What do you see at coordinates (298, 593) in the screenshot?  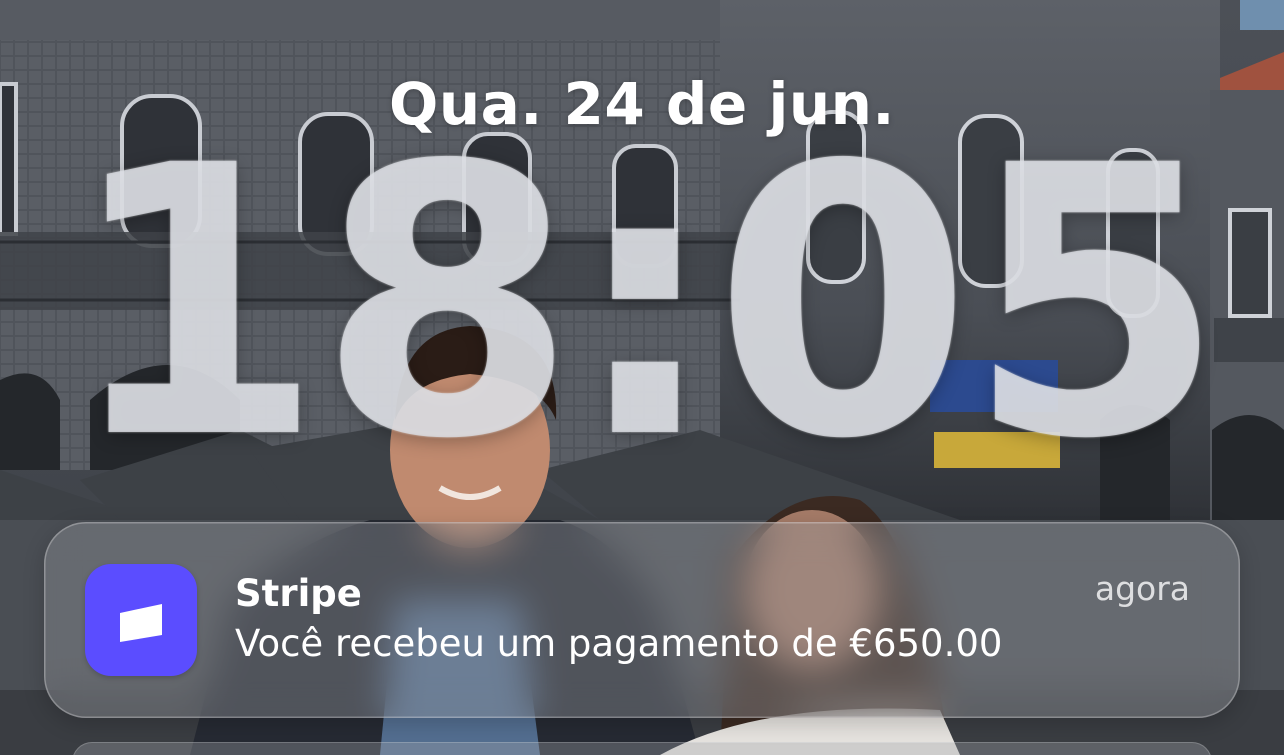 I see `notification-app-name: Stripe` at bounding box center [298, 593].